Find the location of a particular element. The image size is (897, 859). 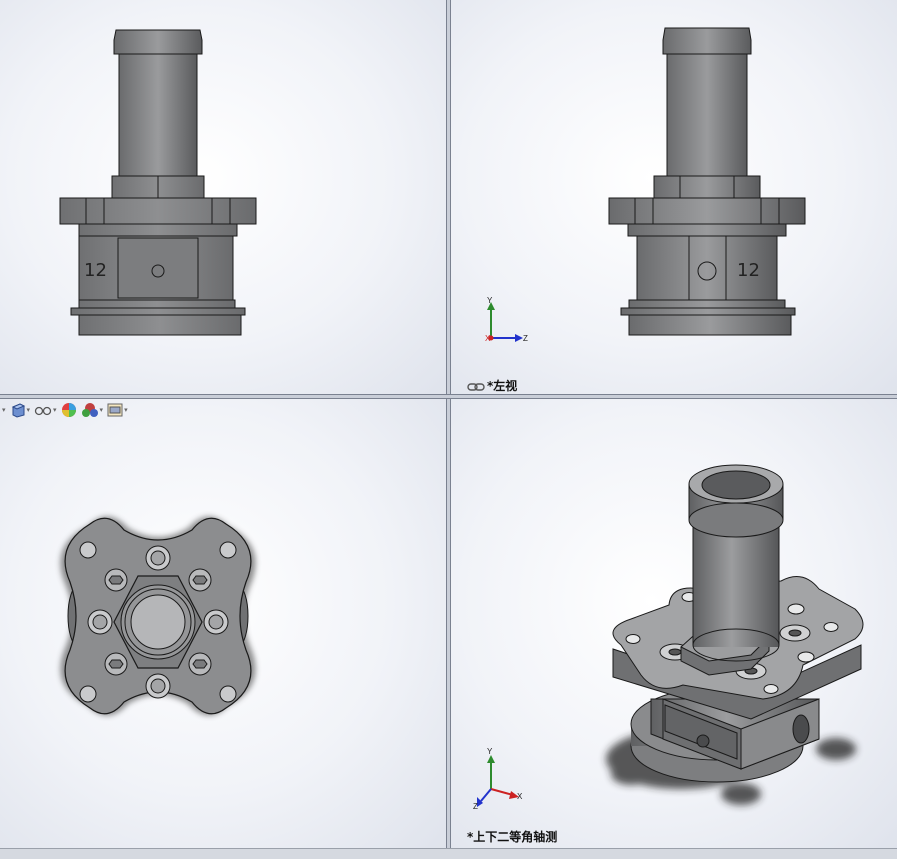

view-name-label: *上下二等角轴测 is located at coordinates (512, 836).